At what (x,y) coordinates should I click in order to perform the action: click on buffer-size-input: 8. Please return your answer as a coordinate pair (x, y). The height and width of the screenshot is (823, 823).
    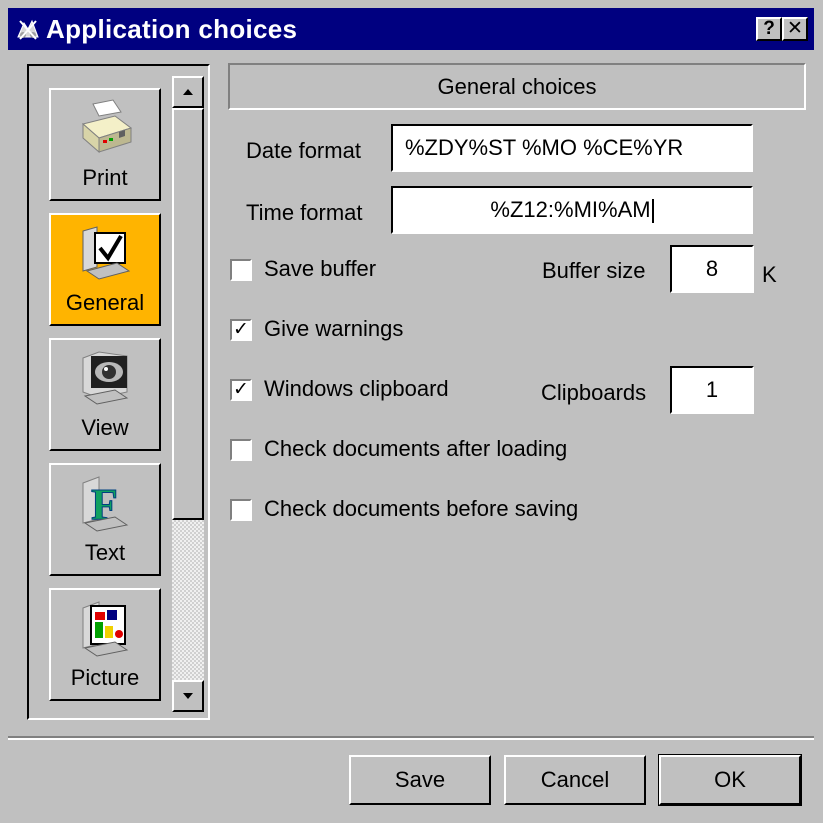
    Looking at the image, I should click on (712, 269).